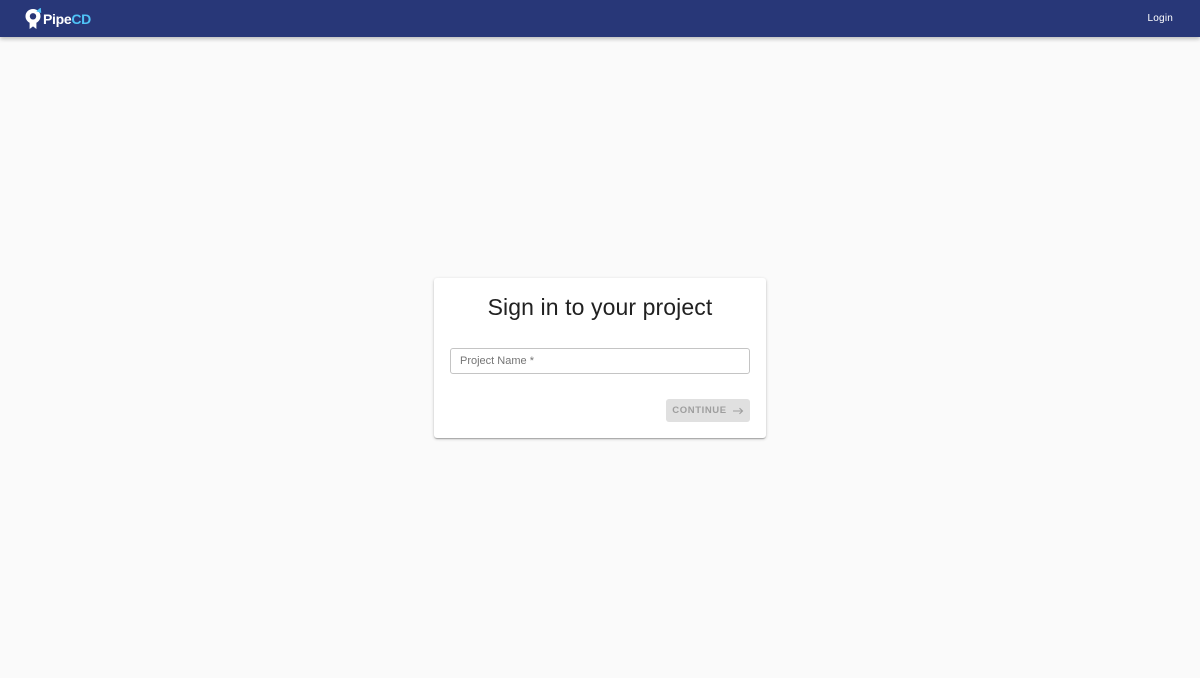 The height and width of the screenshot is (678, 1200). I want to click on pipecd-logo-icon, so click(33, 18).